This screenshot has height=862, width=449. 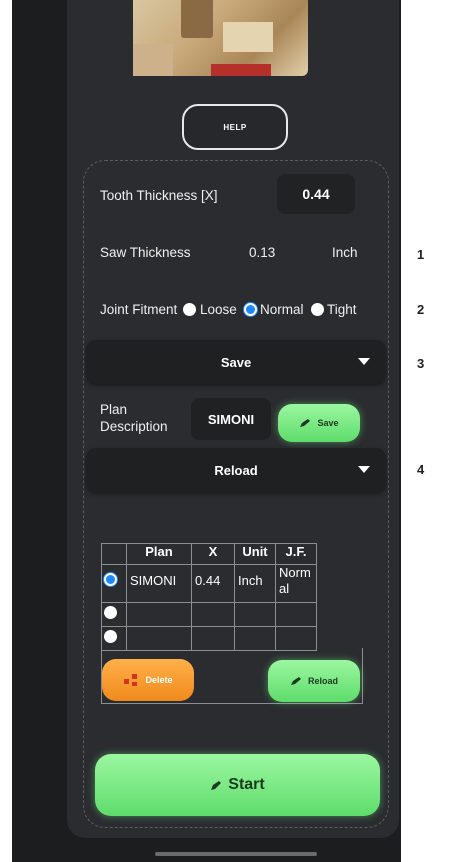 I want to click on tooth-thickness-label: Tooth Thickness [X], so click(x=159, y=195).